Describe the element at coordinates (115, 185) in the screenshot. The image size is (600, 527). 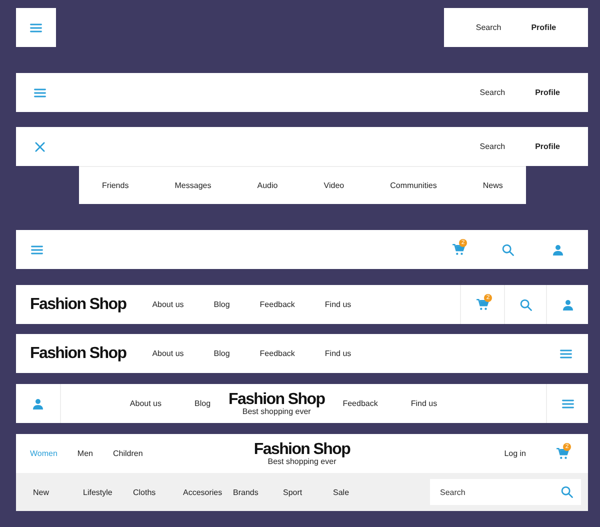
I see `submenu-item: Friends` at that location.